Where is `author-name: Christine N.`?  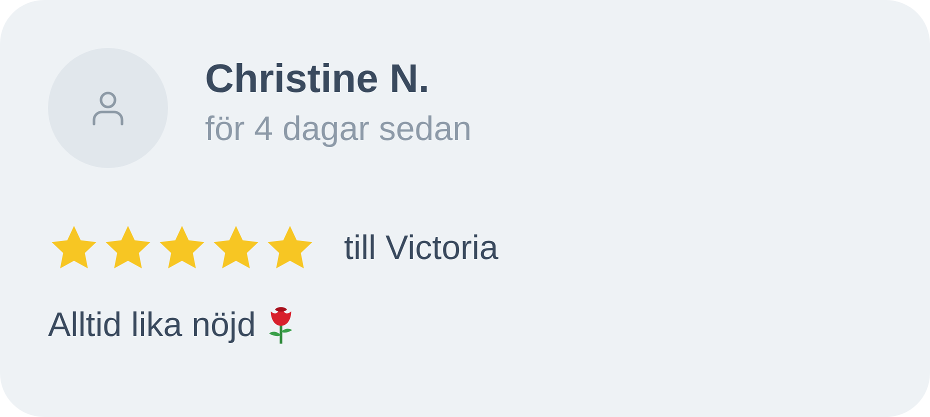
author-name: Christine N. is located at coordinates (317, 79).